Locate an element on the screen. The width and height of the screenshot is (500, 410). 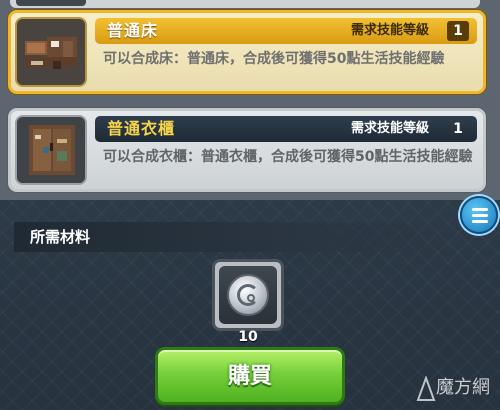
wardrobe-item-icon is located at coordinates (51, 150).